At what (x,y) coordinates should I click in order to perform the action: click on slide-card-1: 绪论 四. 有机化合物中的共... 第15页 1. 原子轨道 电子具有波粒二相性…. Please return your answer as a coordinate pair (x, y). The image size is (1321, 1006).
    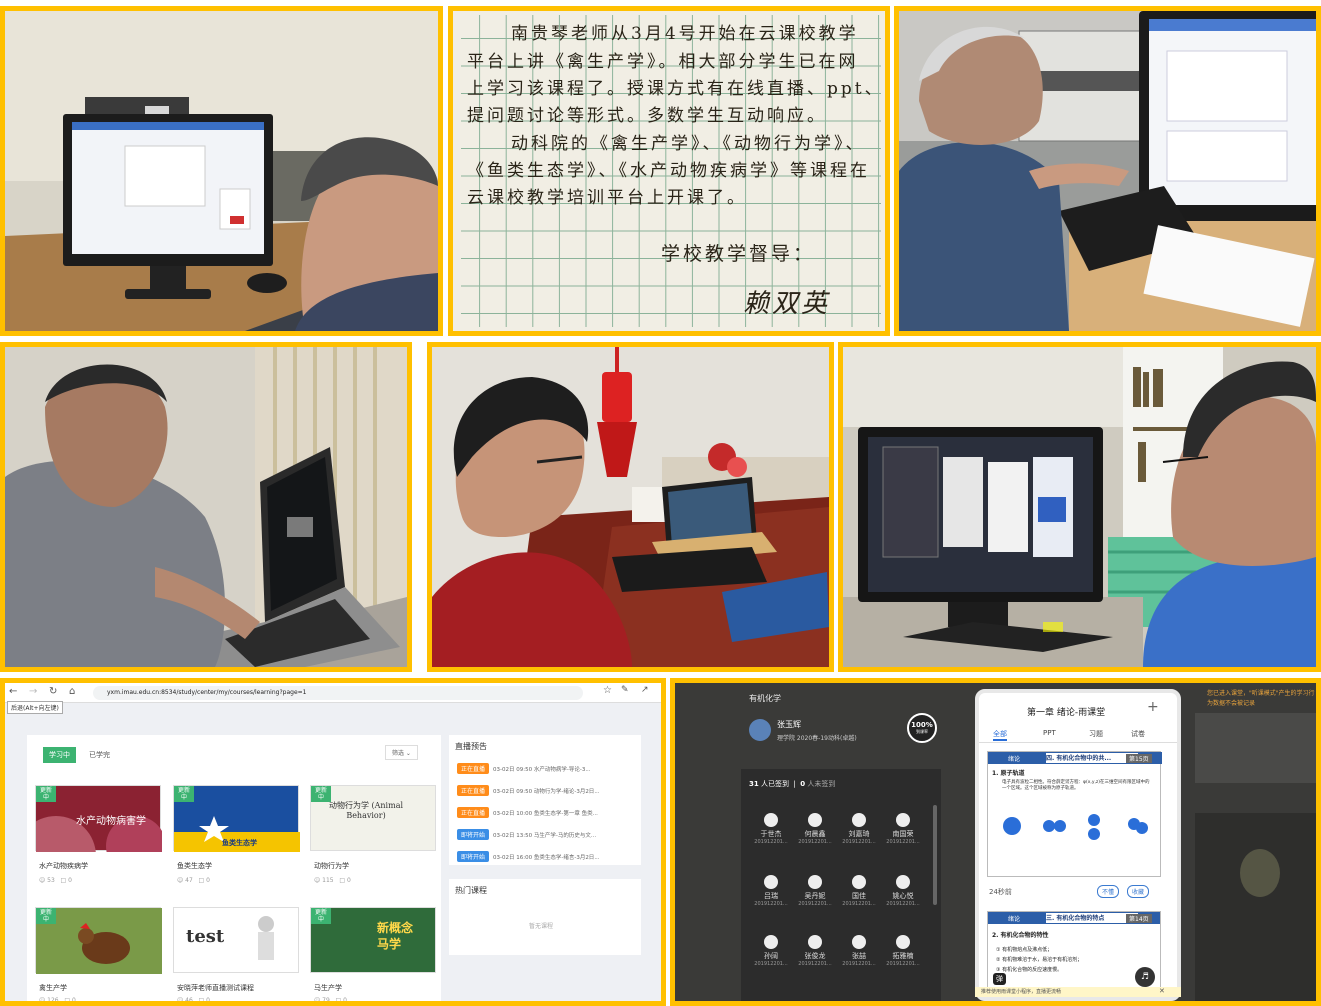
    Looking at the image, I should click on (1074, 814).